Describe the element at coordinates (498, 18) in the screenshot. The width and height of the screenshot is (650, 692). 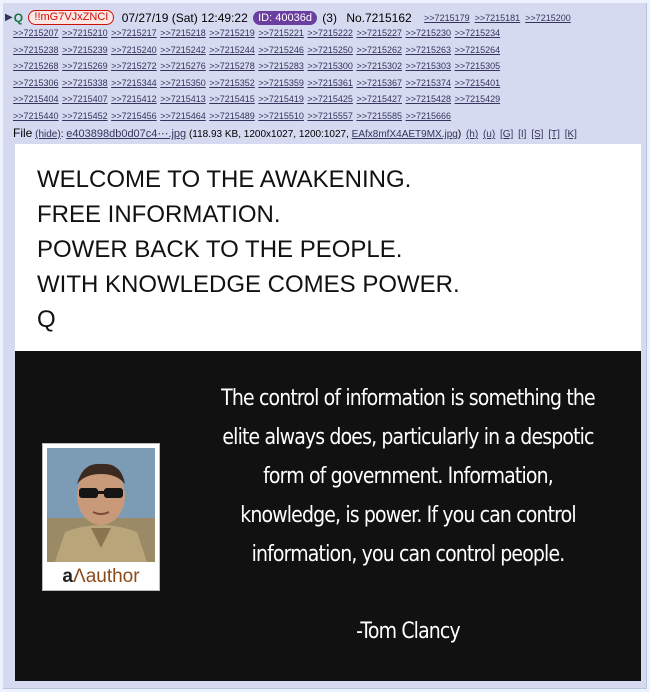
I see `backlink: >>7215181` at that location.